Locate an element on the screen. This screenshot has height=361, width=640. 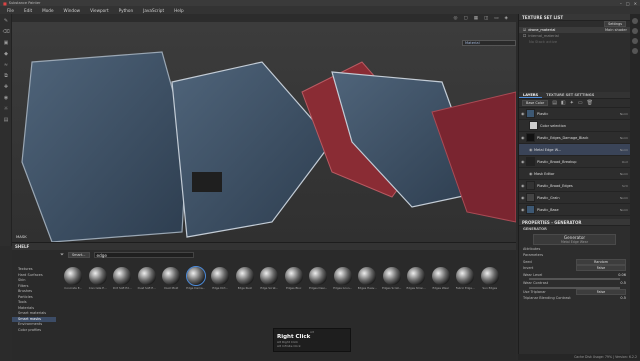
shelf-item: Sun Edges is located at coordinates (490, 282).